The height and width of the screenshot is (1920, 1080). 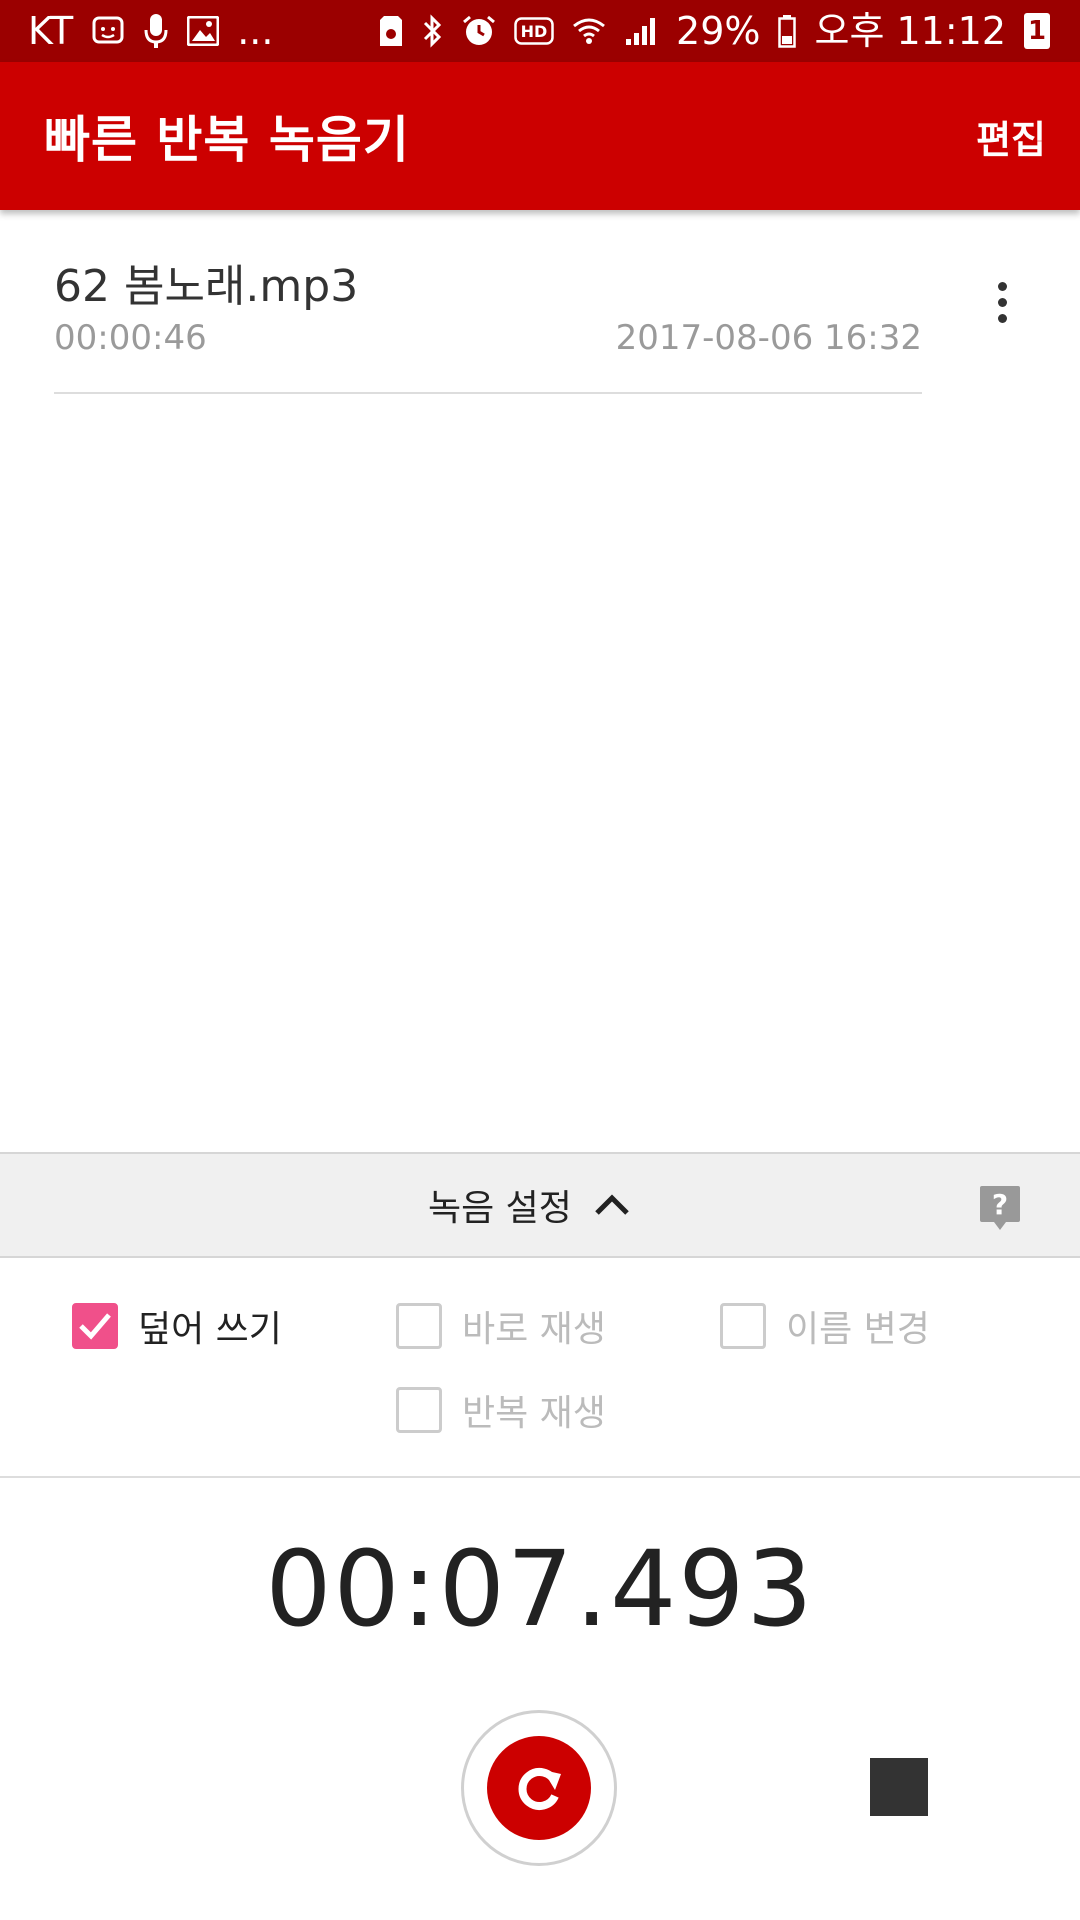 I want to click on overwrite-checkbox, so click(x=95, y=1326).